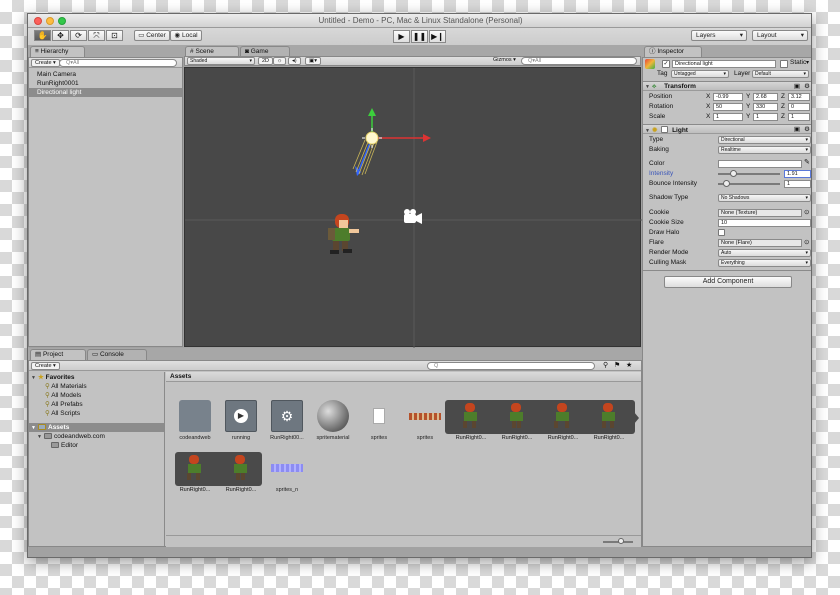 The image size is (840, 595). What do you see at coordinates (724, 64) in the screenshot?
I see `object-name-field: Directional light` at bounding box center [724, 64].